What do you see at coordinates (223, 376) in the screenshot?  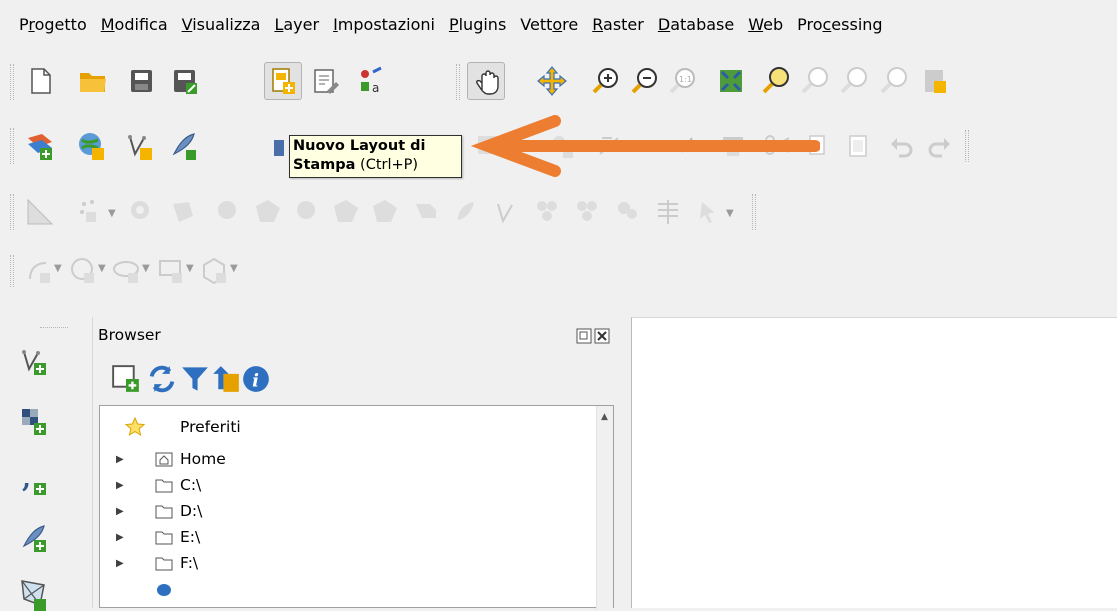 I see `collapse-all-icon` at bounding box center [223, 376].